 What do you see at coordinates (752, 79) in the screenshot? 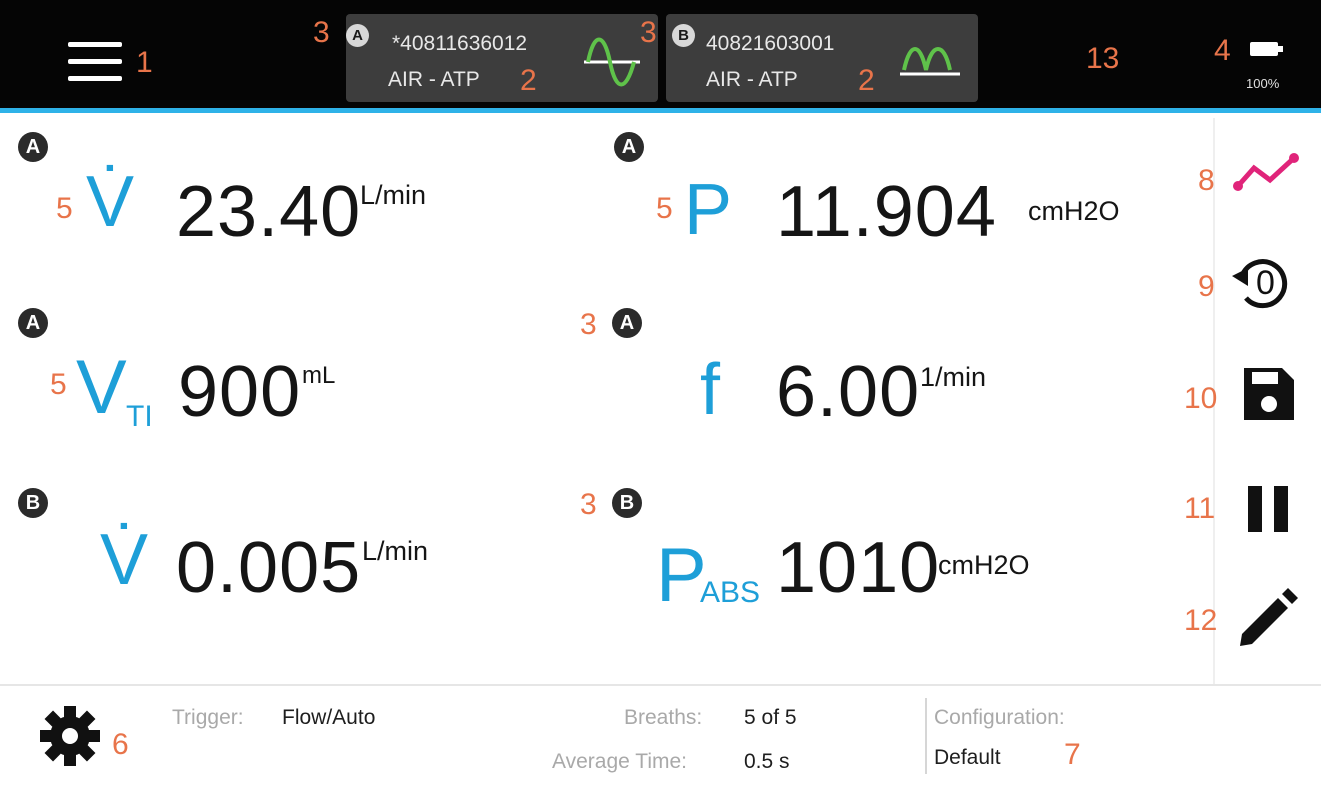
I see `sensor-b-mode: AIR - ATP` at bounding box center [752, 79].